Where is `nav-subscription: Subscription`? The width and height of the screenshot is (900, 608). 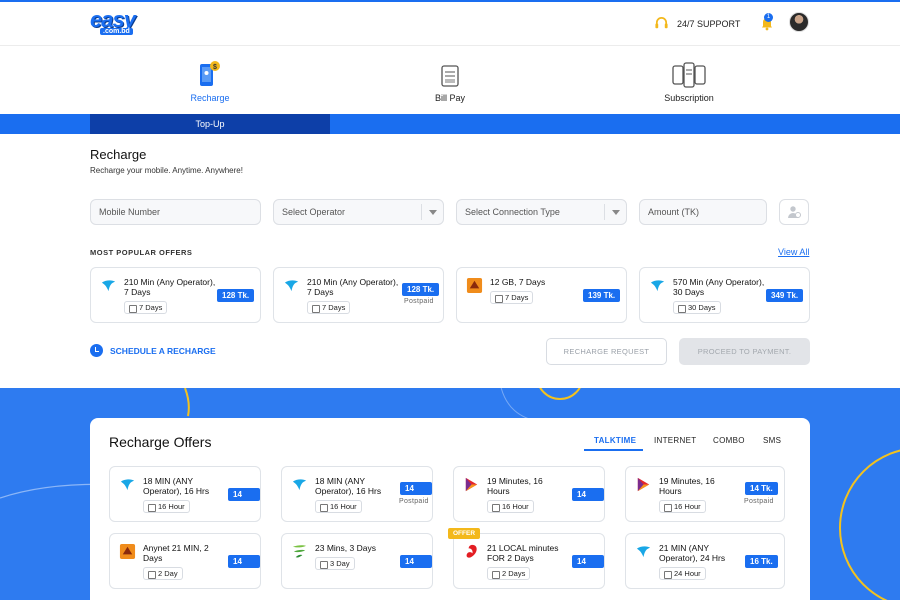 nav-subscription: Subscription is located at coordinates (689, 81).